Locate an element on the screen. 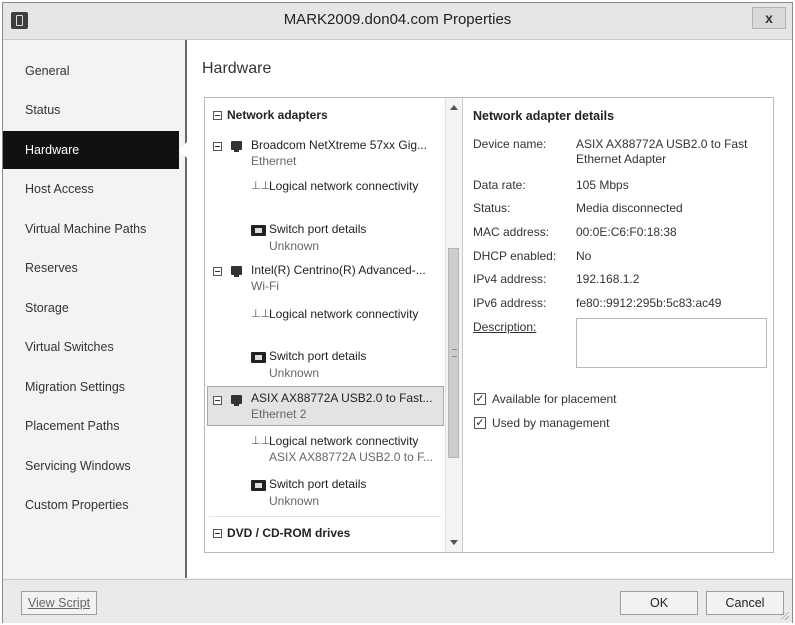 The image size is (795, 625). collapse-network-adapters-icon is located at coordinates (217, 115).